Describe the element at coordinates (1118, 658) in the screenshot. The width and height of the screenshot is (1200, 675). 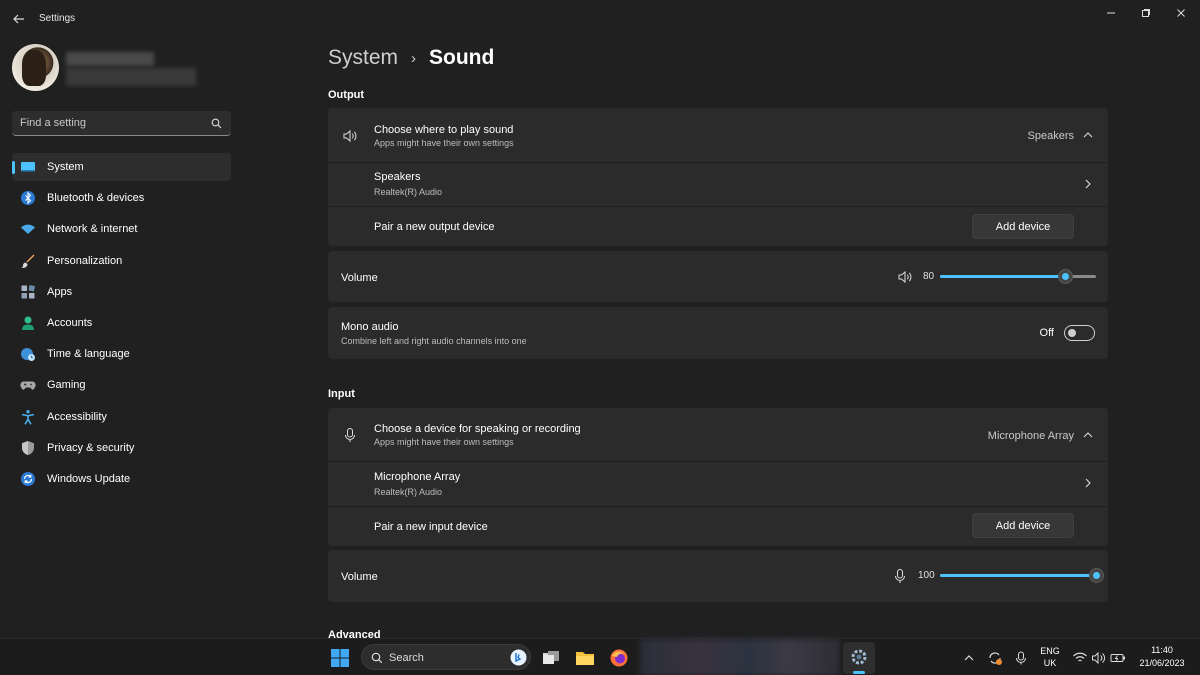
I see `battery-icon` at that location.